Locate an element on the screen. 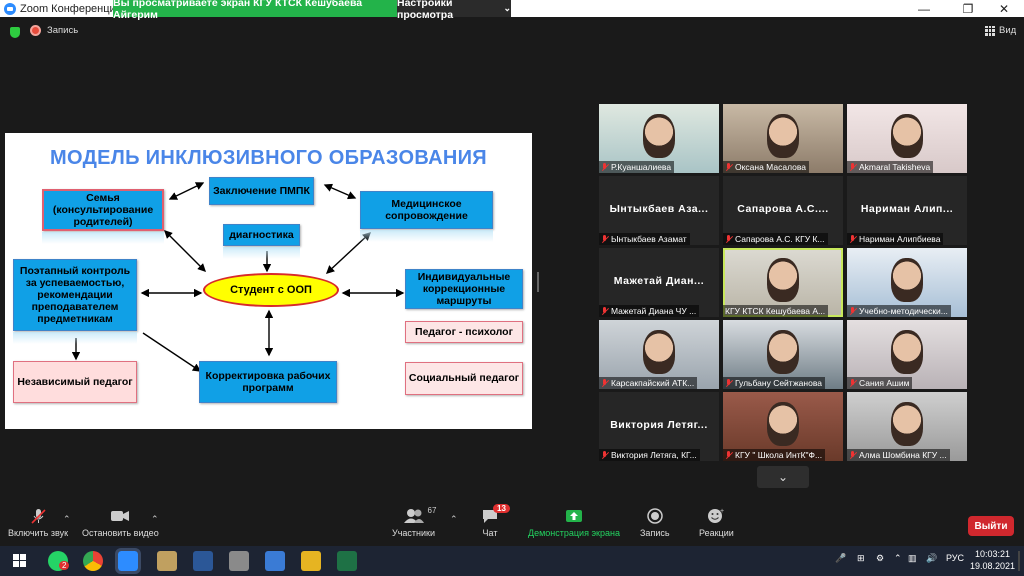  scroll-down-button: ⌄ is located at coordinates (783, 477).